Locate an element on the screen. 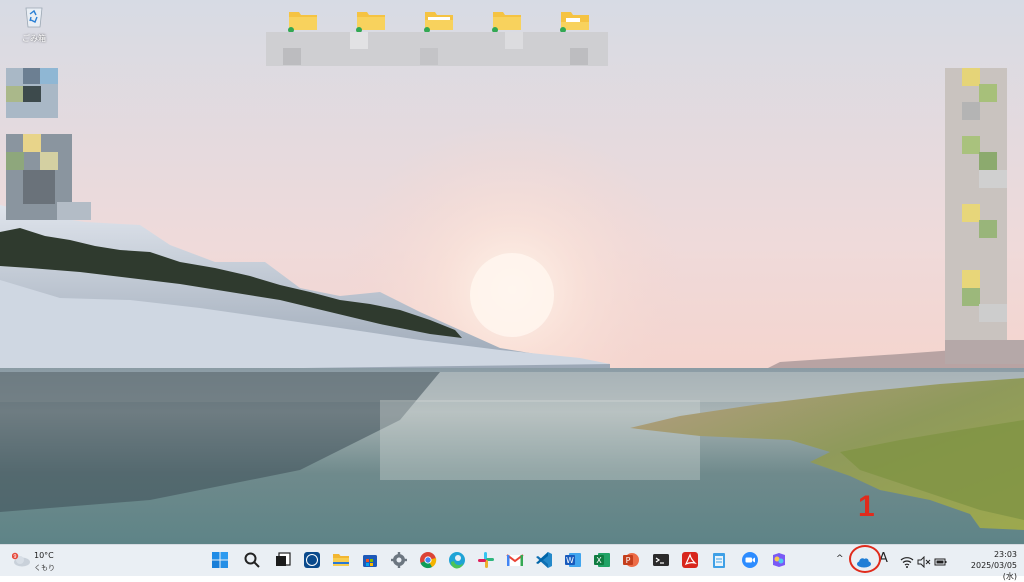 This screenshot has width=1024, height=582. zoom-icon is located at coordinates (750, 560).